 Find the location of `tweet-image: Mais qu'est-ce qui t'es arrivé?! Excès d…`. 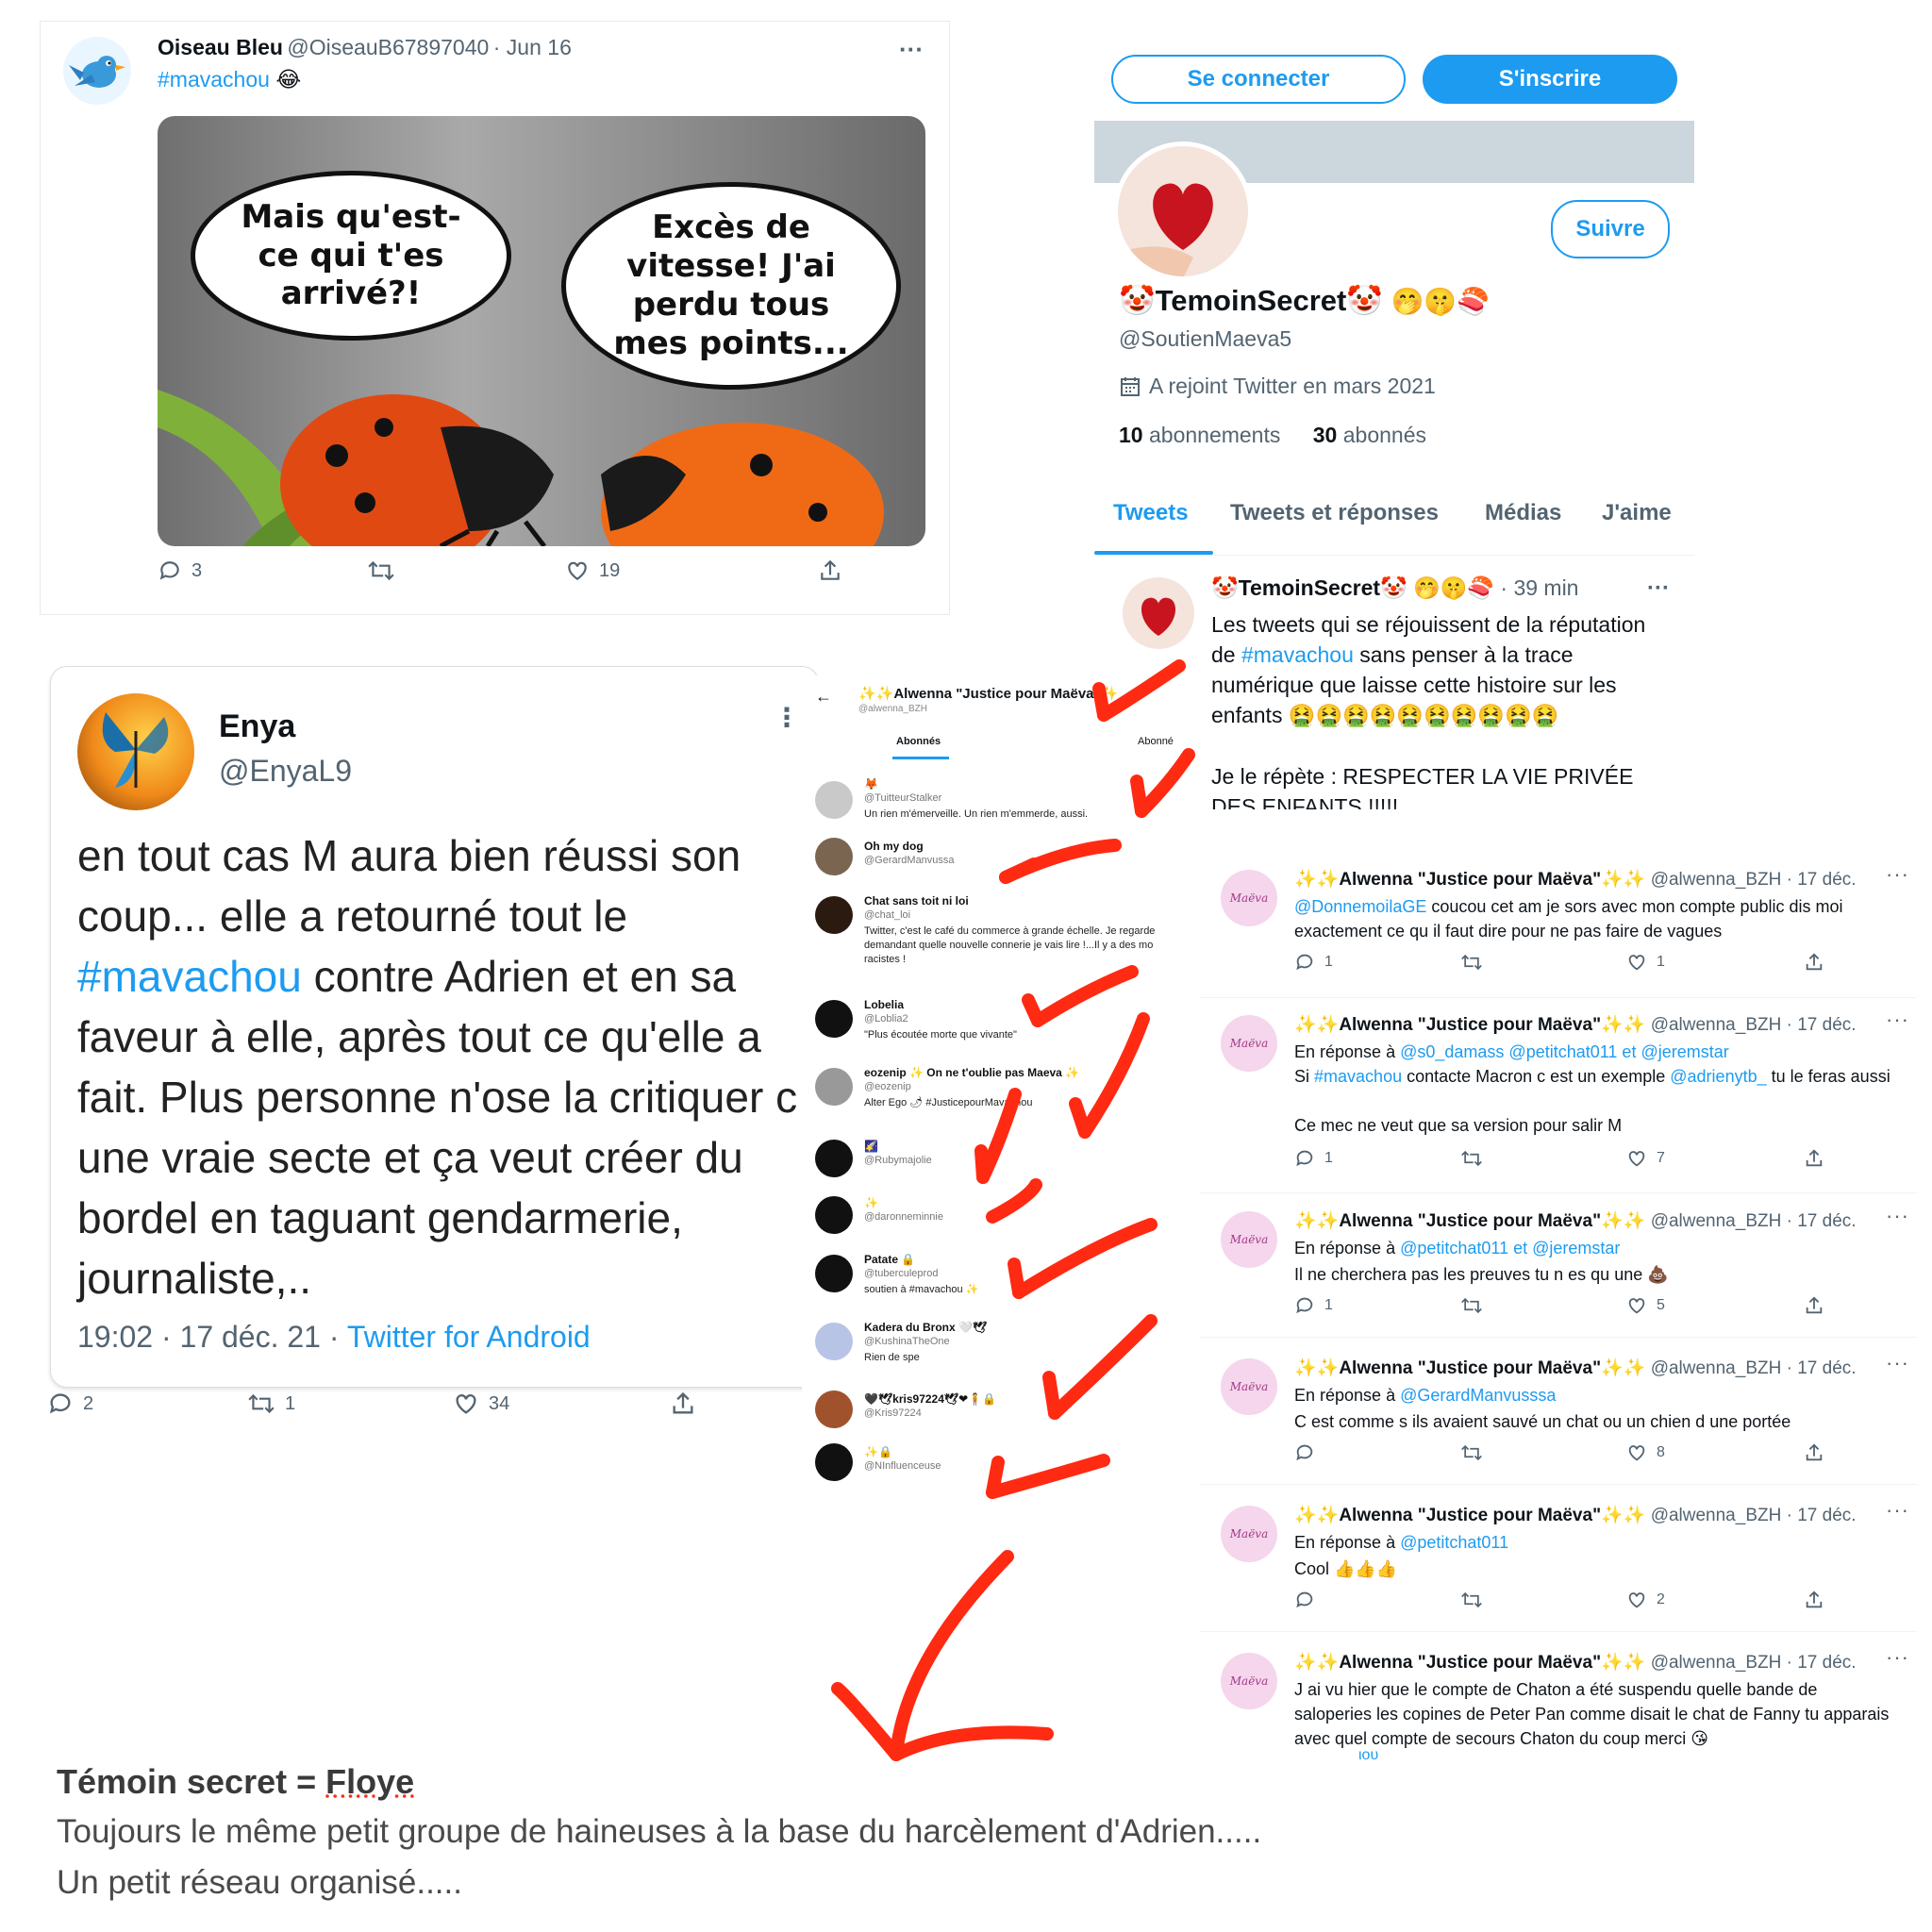

tweet-image: Mais qu'est-ce qui t'es arrivé?! Excès d… is located at coordinates (541, 331).